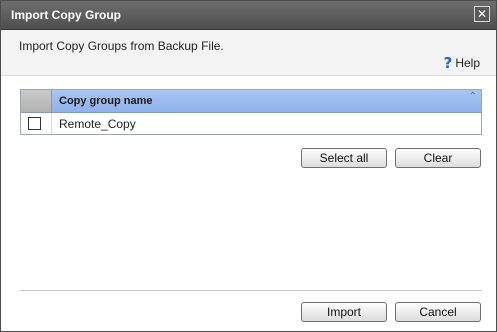 The image size is (497, 332). I want to click on copy-group-name-cell: Remote_Copy, so click(97, 124).